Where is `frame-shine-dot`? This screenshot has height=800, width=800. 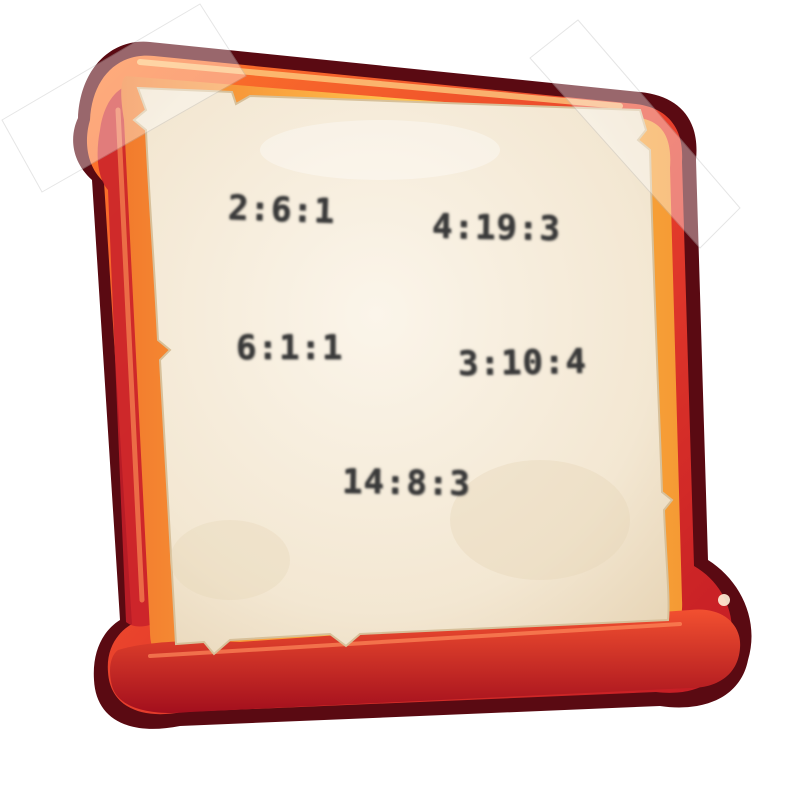
frame-shine-dot is located at coordinates (724, 600).